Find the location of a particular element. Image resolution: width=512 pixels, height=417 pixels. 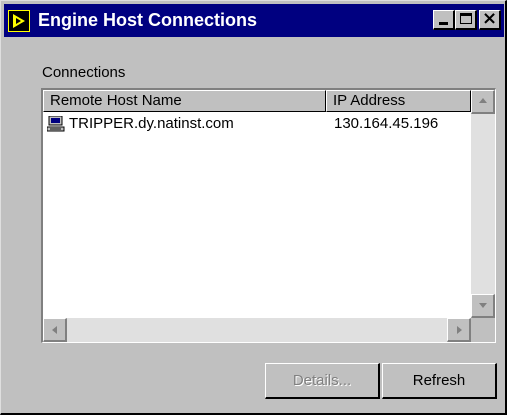

minimize-icon is located at coordinates (443, 23).